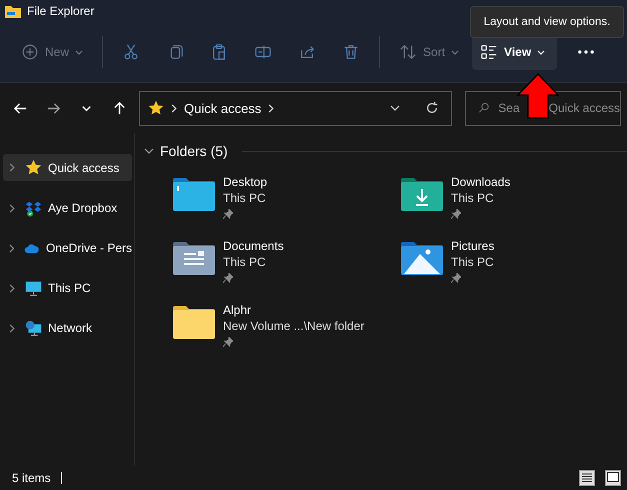 Image resolution: width=627 pixels, height=490 pixels. What do you see at coordinates (253, 246) in the screenshot?
I see `folder-name: Documents` at bounding box center [253, 246].